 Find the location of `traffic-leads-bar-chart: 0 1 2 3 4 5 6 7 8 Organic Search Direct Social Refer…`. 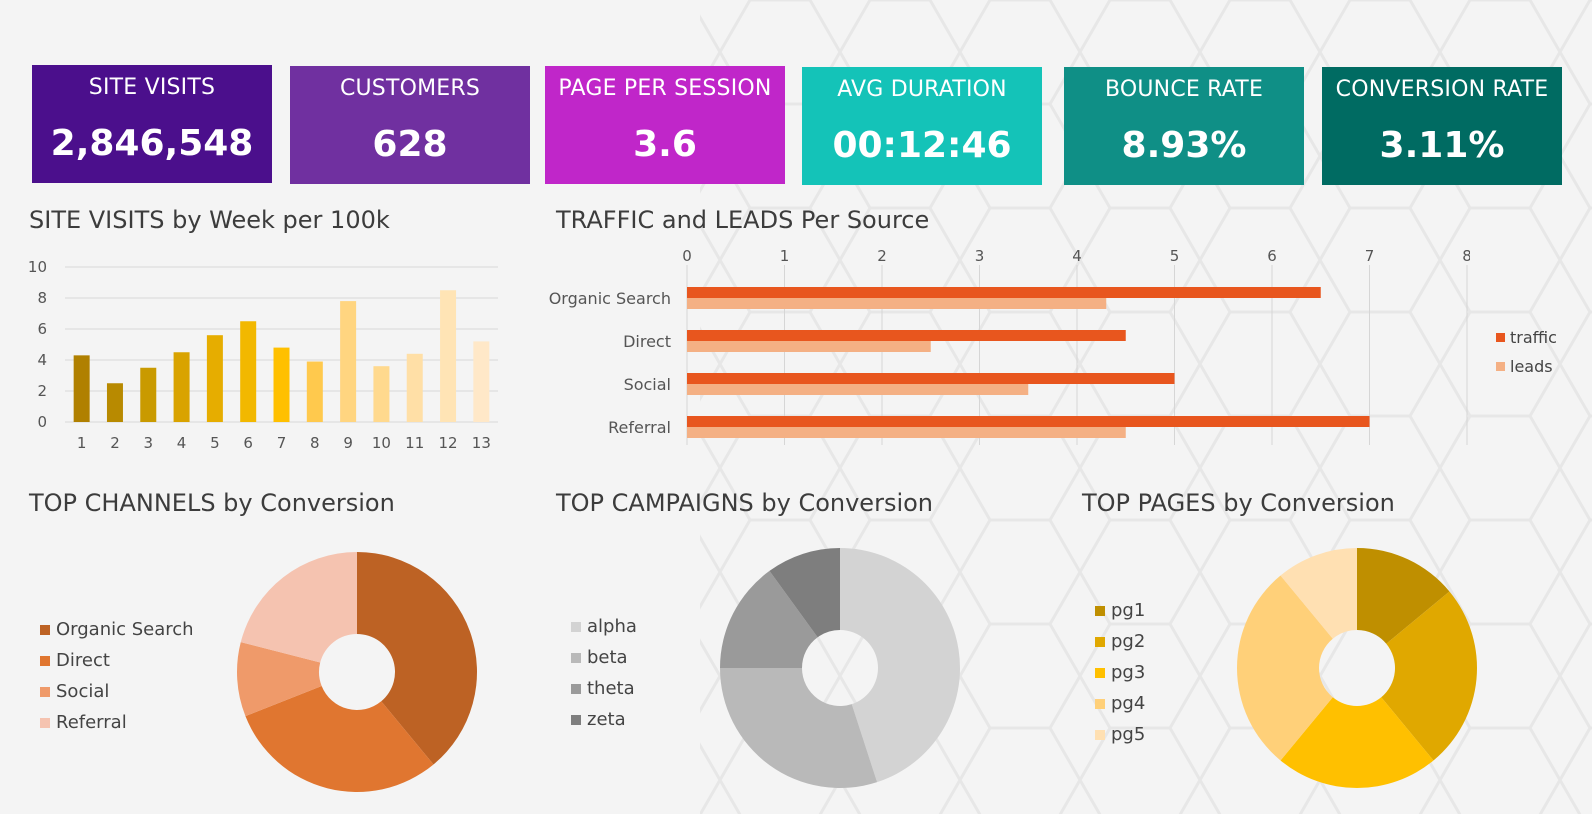

traffic-leads-bar-chart: 0 1 2 3 4 5 6 7 8 Organic Search Direct Social Refer… is located at coordinates (1009, 346).